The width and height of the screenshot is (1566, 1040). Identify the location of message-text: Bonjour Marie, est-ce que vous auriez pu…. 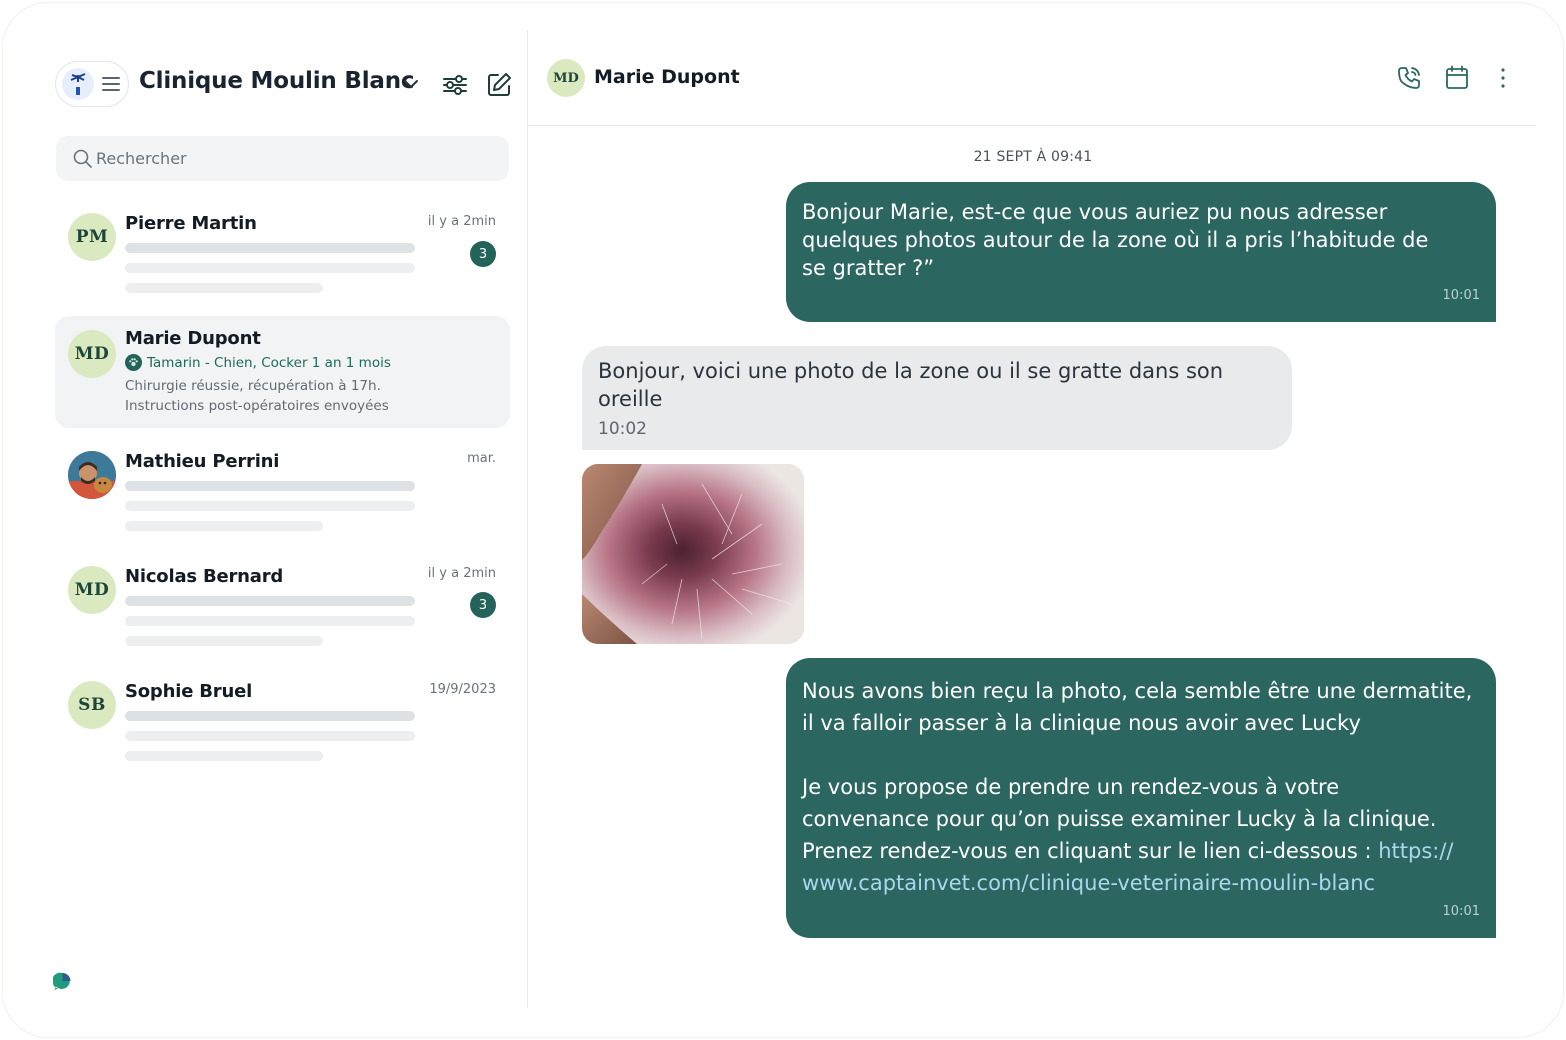
(1147, 240).